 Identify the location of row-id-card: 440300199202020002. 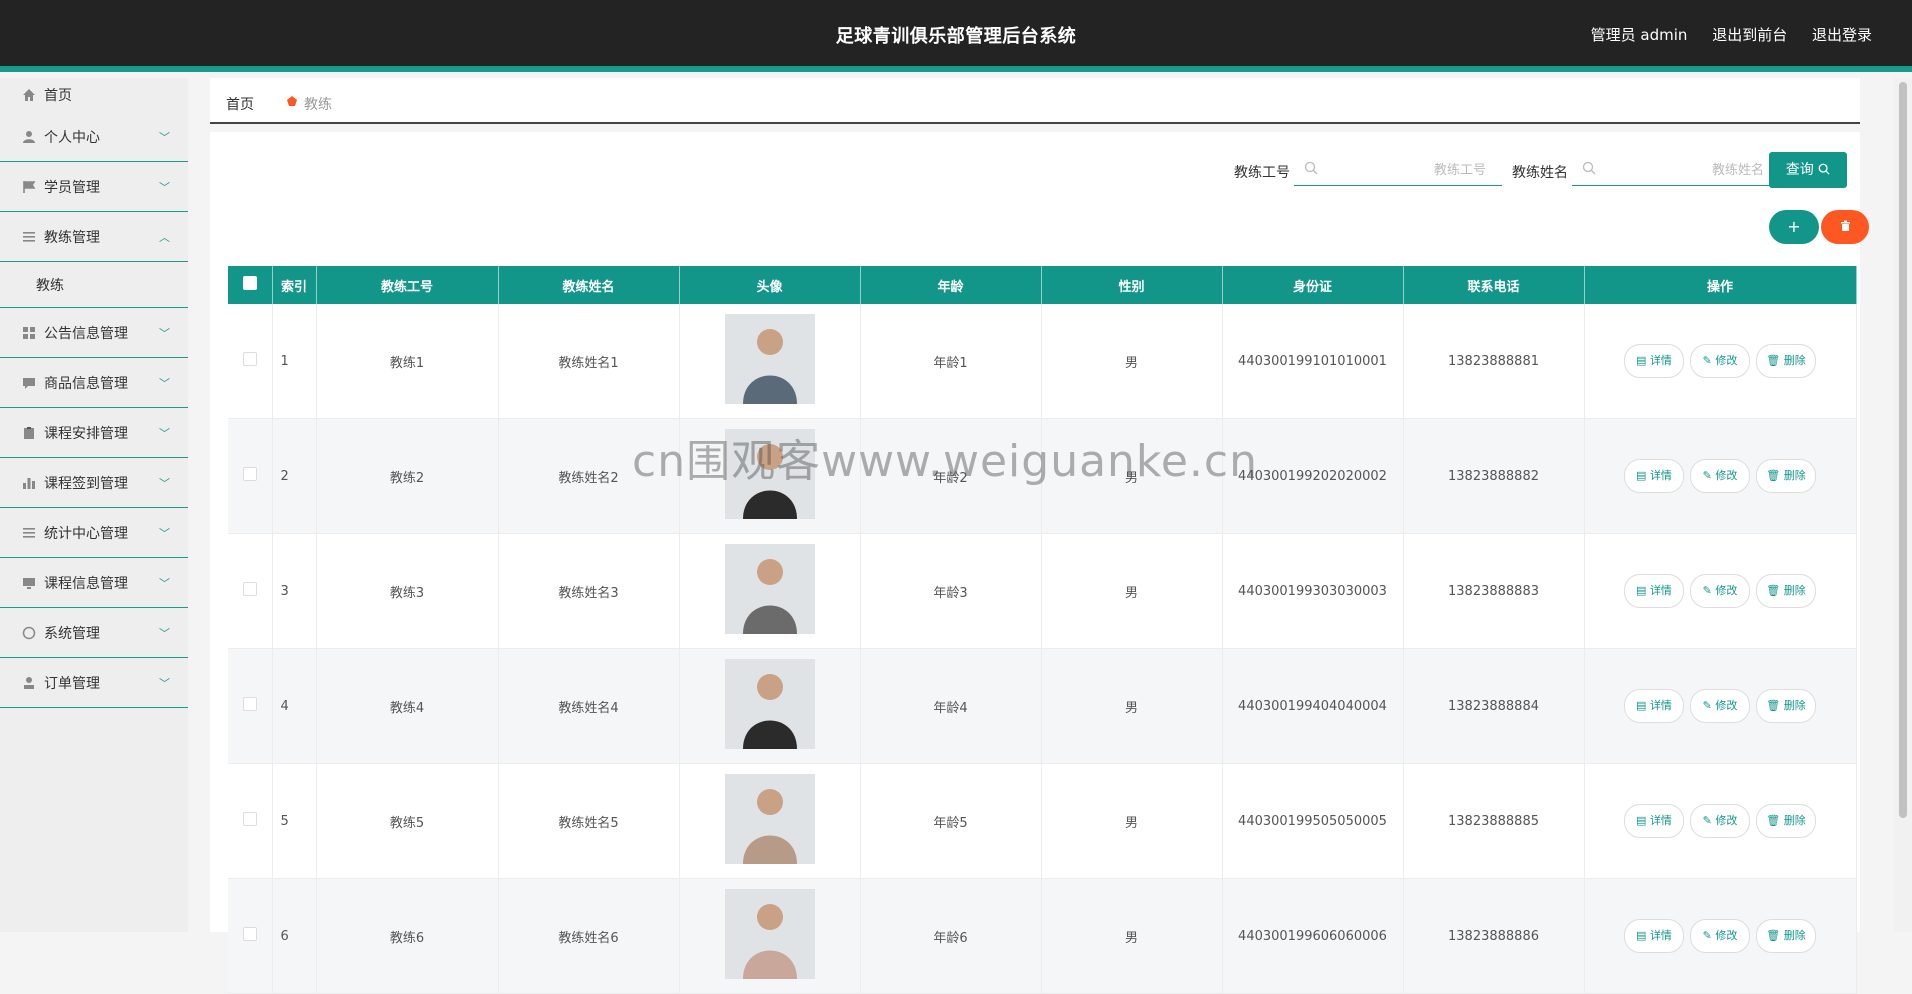
(1313, 476).